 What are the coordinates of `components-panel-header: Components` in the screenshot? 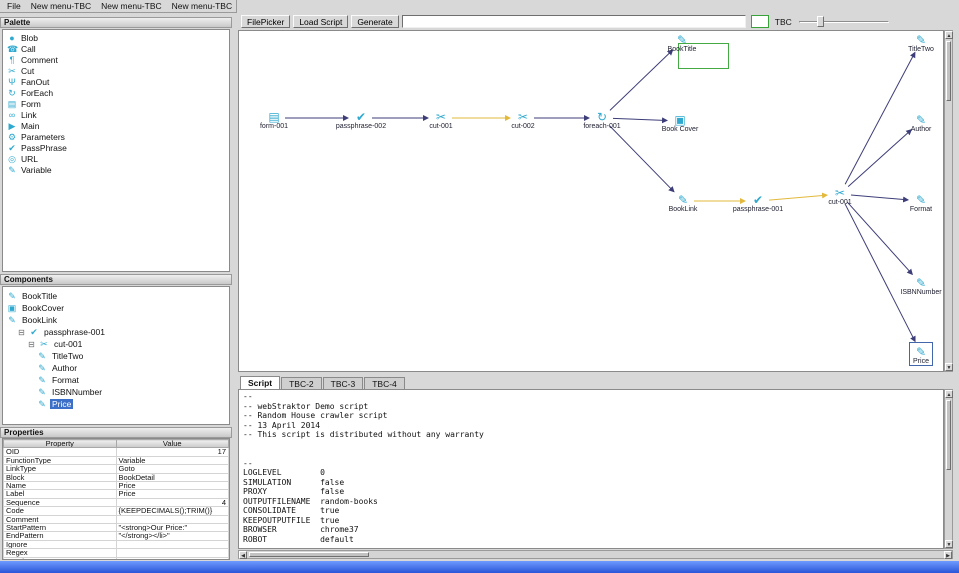 It's located at (116, 279).